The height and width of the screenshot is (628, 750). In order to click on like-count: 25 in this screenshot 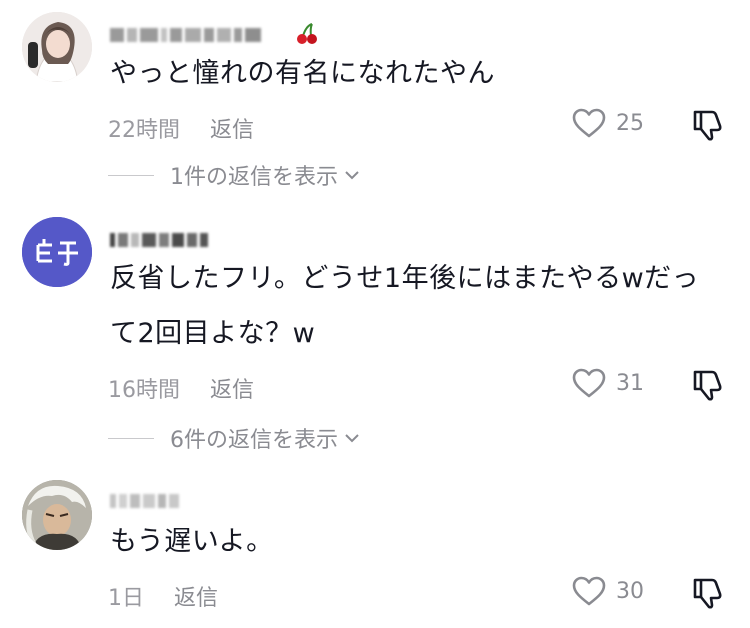, I will do `click(630, 123)`.